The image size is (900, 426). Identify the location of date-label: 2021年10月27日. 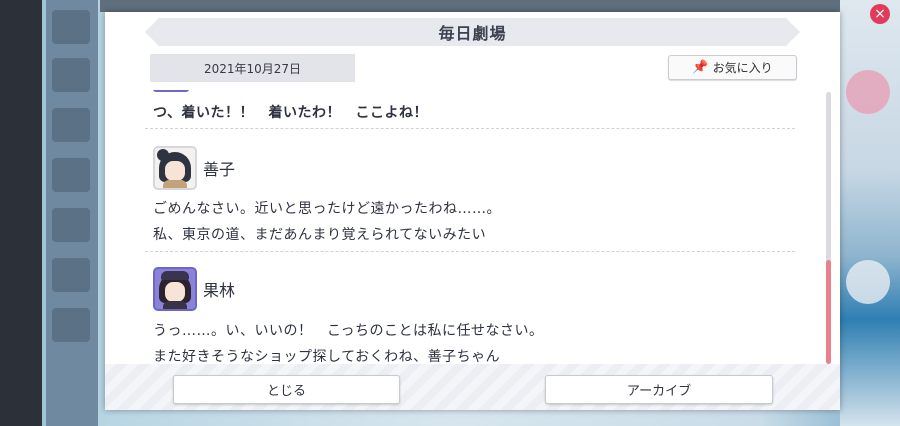
(252, 68).